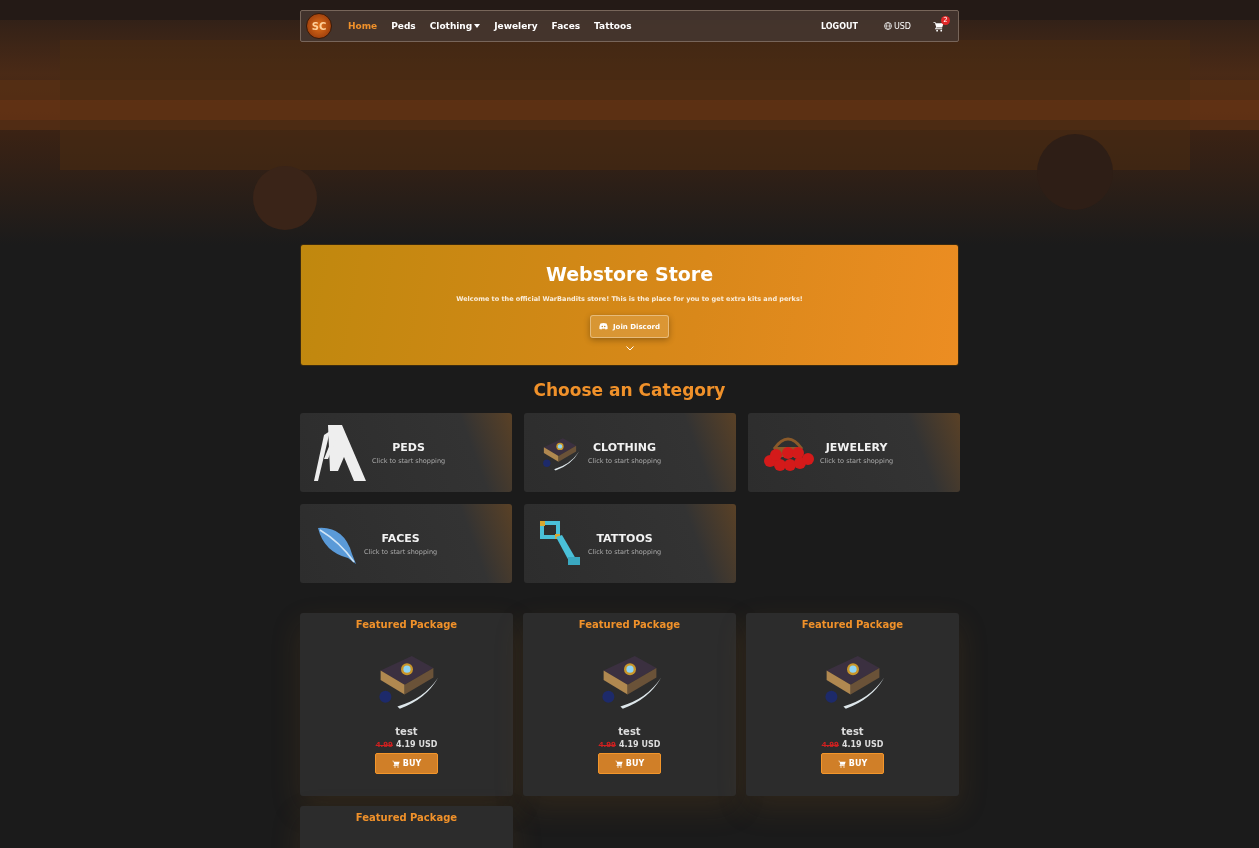  Describe the element at coordinates (629, 274) in the screenshot. I see `banner-title: Webstore Store` at that location.